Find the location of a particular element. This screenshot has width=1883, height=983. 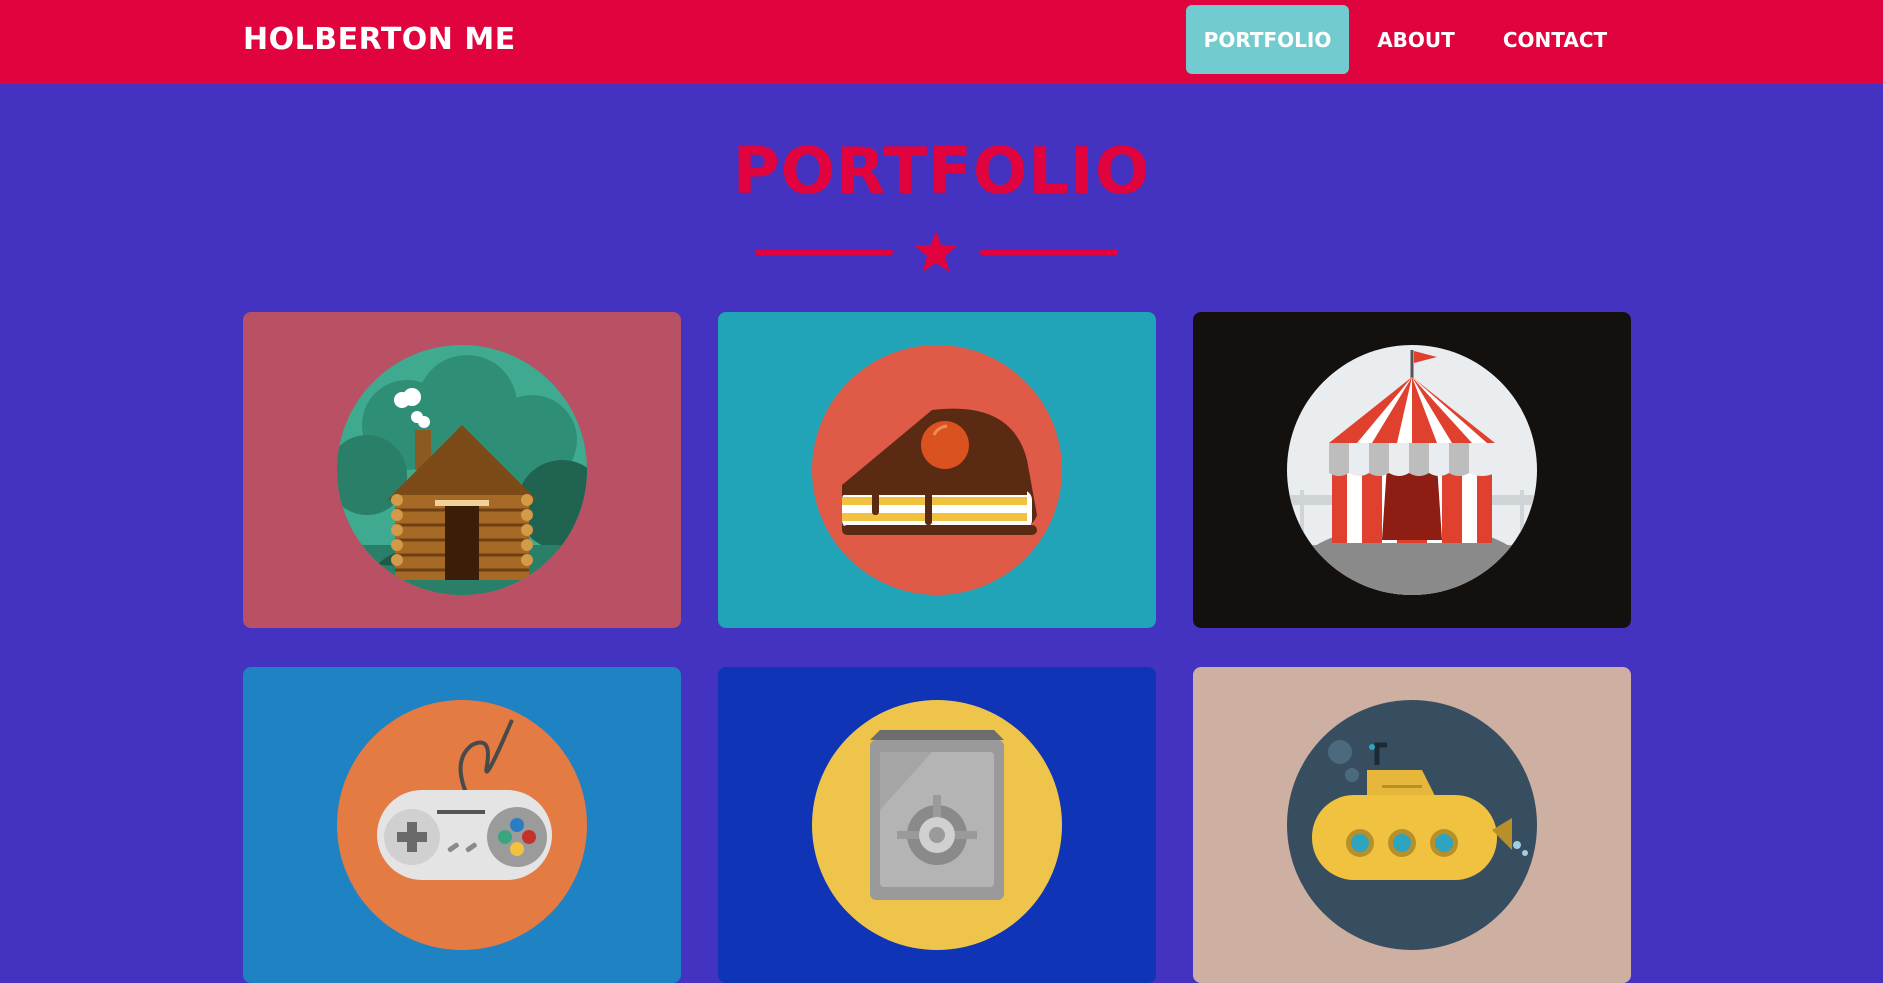

game-controller-icon is located at coordinates (462, 825).